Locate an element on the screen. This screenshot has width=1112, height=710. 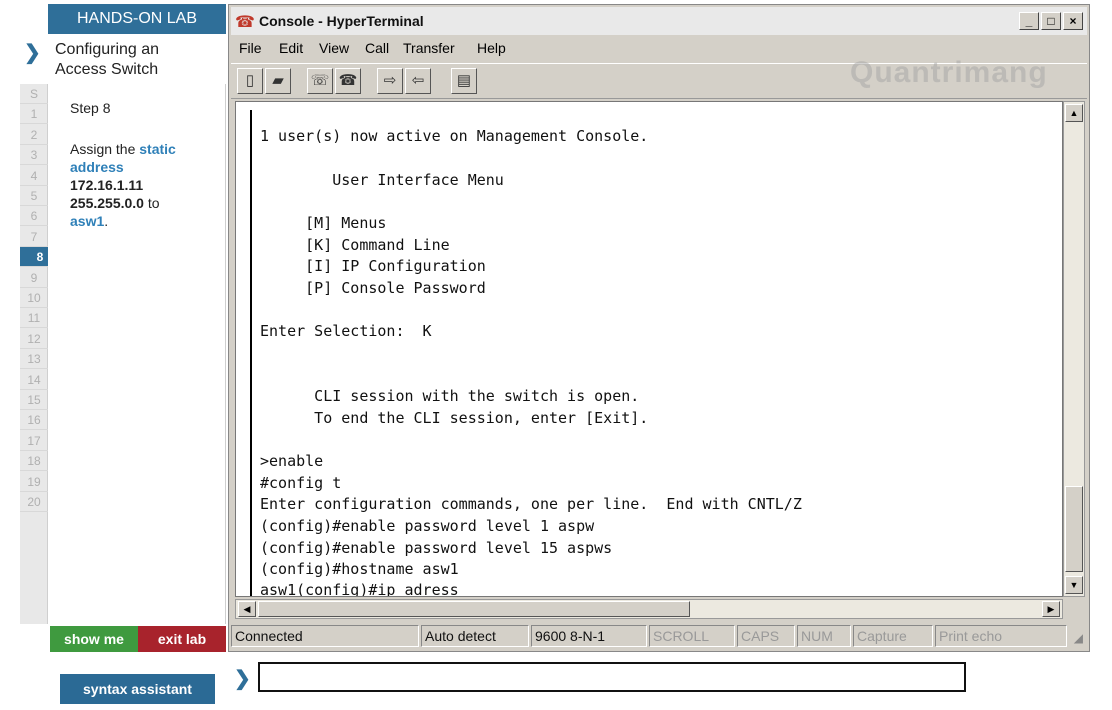
disconnect-icon: ☎ is located at coordinates (348, 81).